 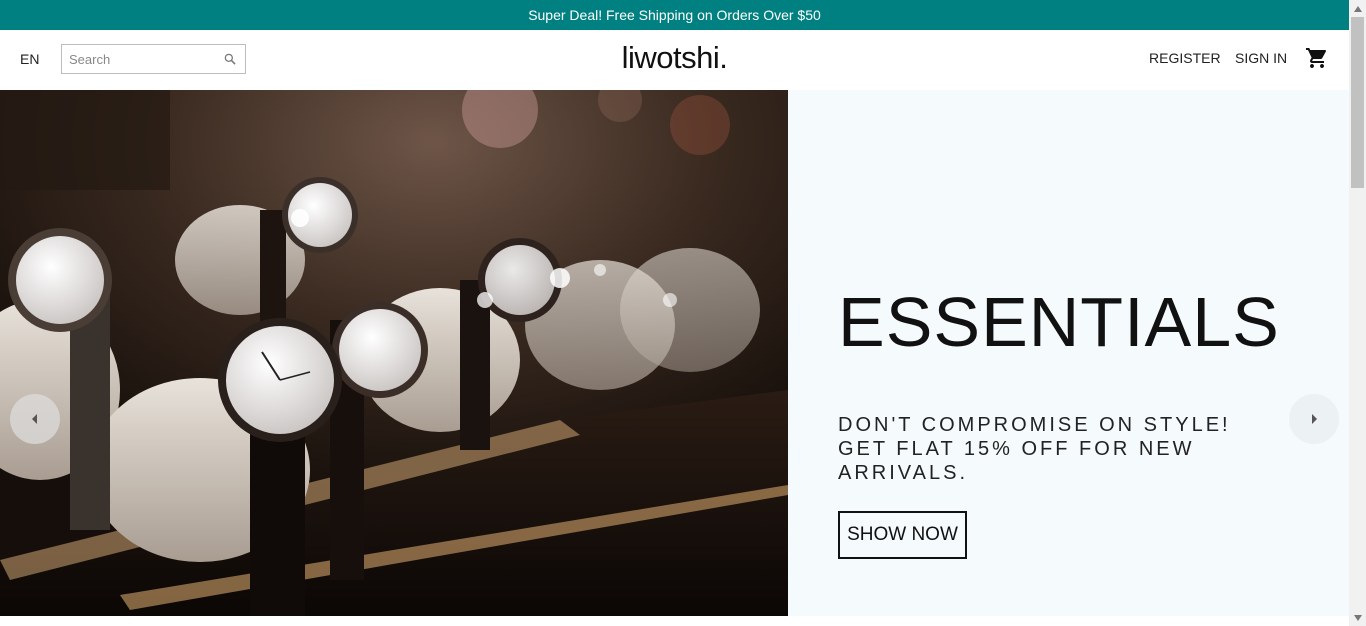 What do you see at coordinates (902, 535) in the screenshot?
I see `show-now-button: SHOW NOW` at bounding box center [902, 535].